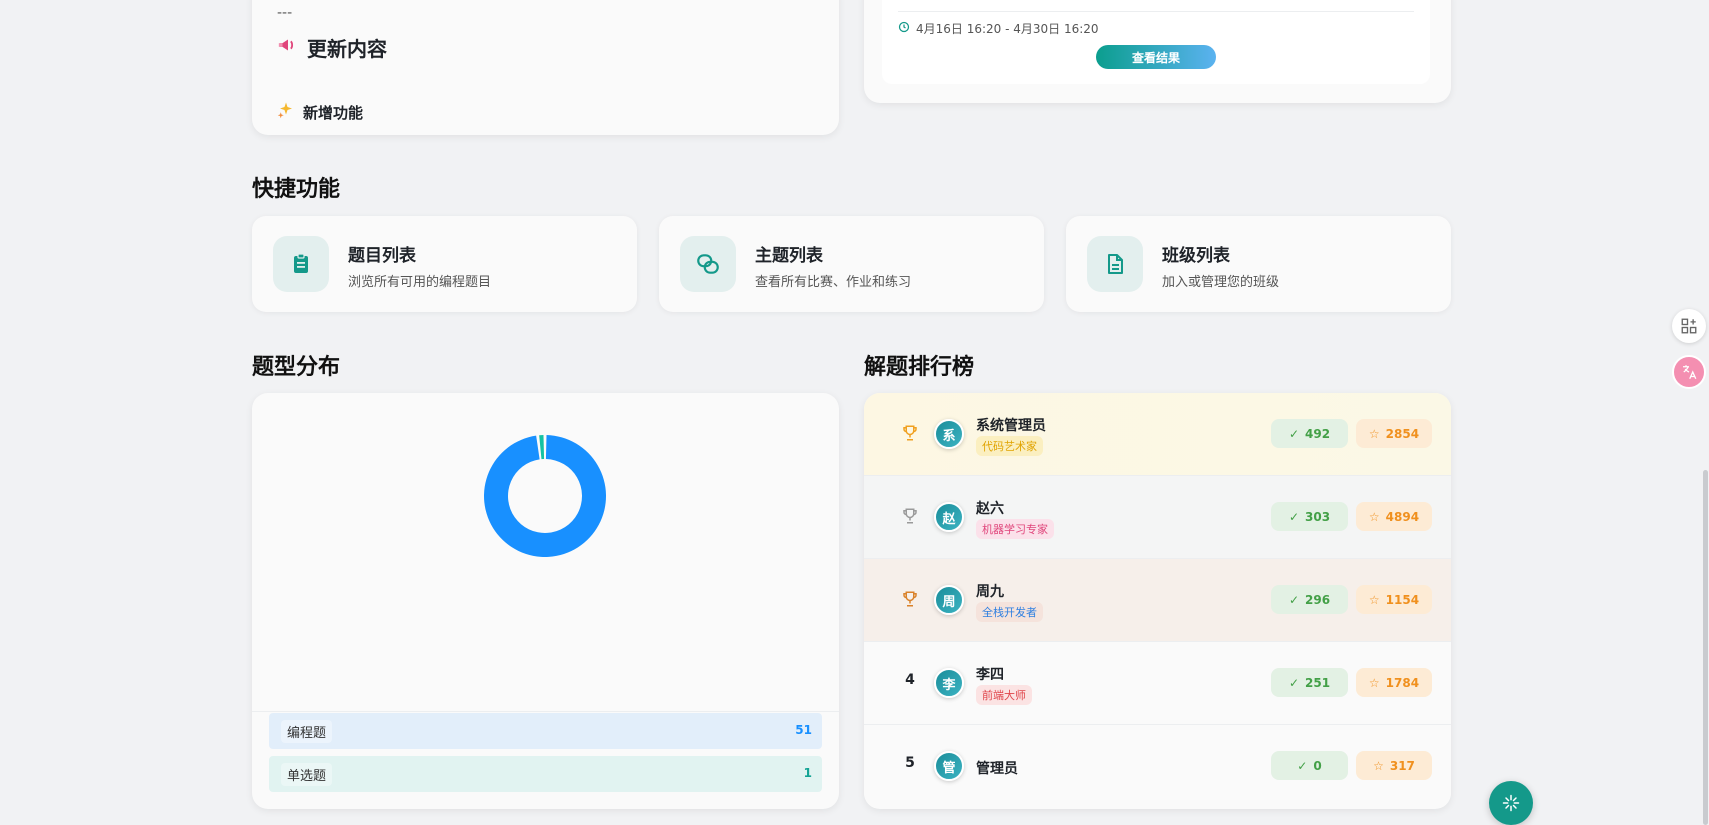 This screenshot has width=1709, height=825. I want to click on solved-count-badge: ✓ 492, so click(1309, 433).